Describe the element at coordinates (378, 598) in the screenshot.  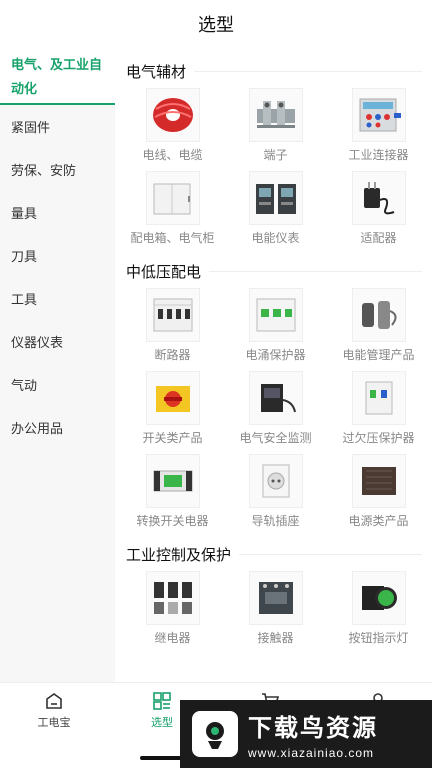
I see `push-button-icon` at that location.